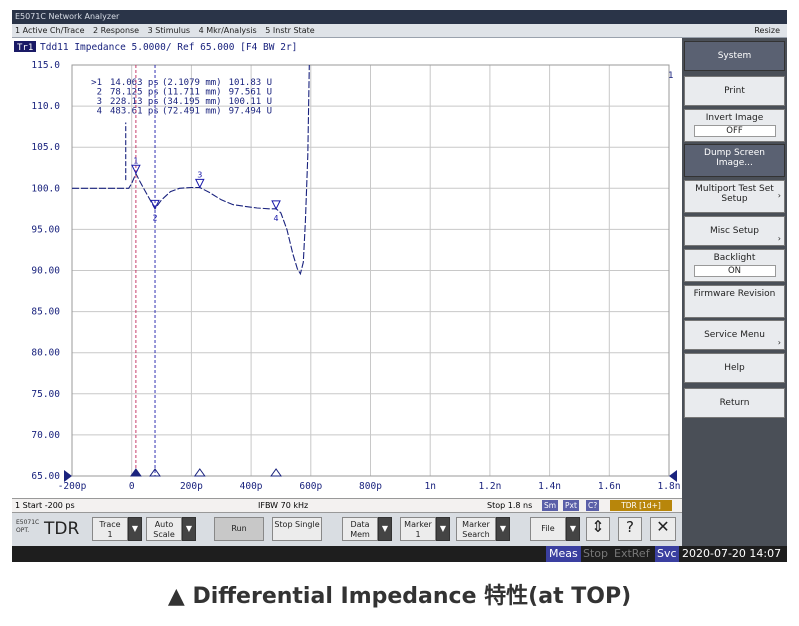 Image resolution: width=799 pixels, height=626 pixels. Describe the element at coordinates (443, 529) in the screenshot. I see `marker-dropdown: ▼` at that location.